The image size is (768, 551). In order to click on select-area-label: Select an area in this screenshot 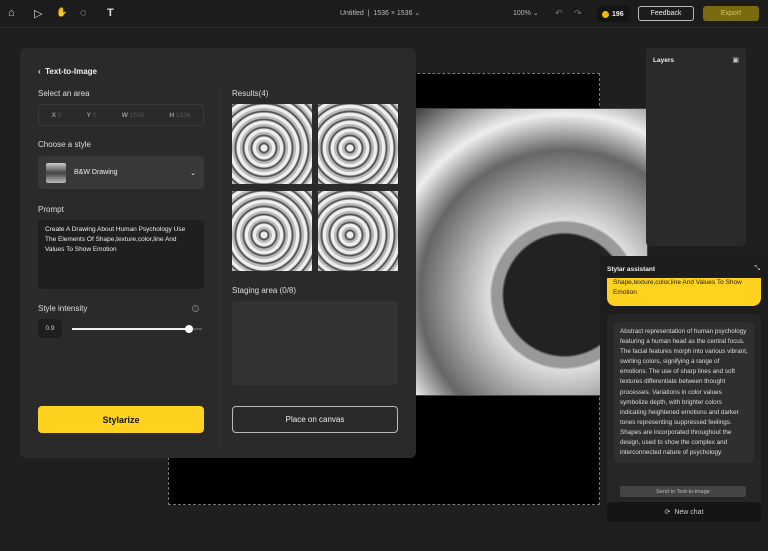, I will do `click(64, 93)`.